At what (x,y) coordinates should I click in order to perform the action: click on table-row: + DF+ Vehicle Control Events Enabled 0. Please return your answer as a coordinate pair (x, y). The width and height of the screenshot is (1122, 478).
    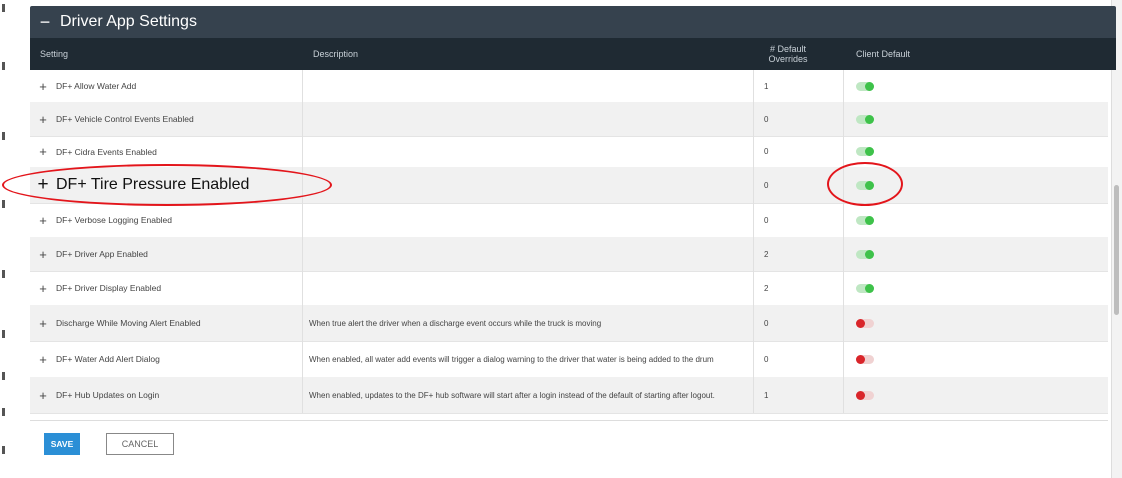
    Looking at the image, I should click on (569, 119).